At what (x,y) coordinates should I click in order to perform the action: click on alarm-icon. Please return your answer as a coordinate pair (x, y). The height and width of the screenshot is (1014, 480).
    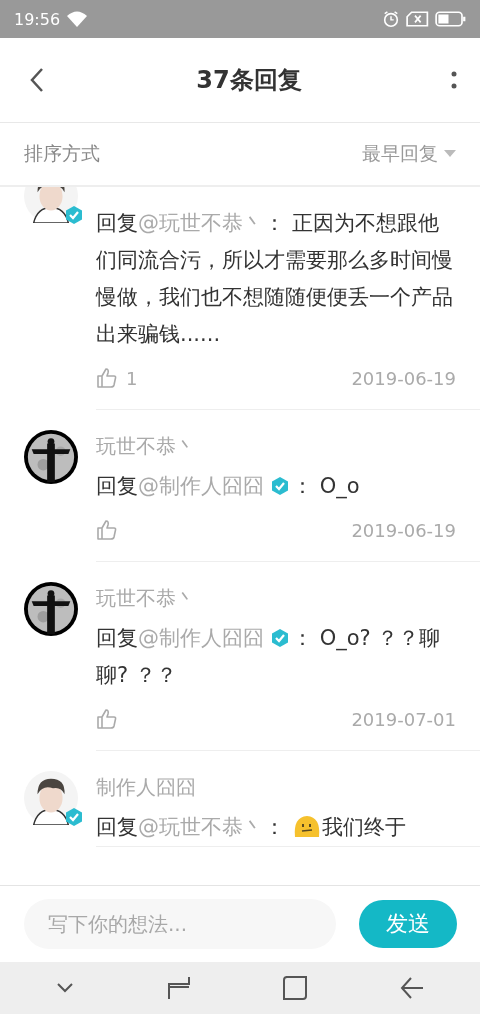
    Looking at the image, I should click on (391, 19).